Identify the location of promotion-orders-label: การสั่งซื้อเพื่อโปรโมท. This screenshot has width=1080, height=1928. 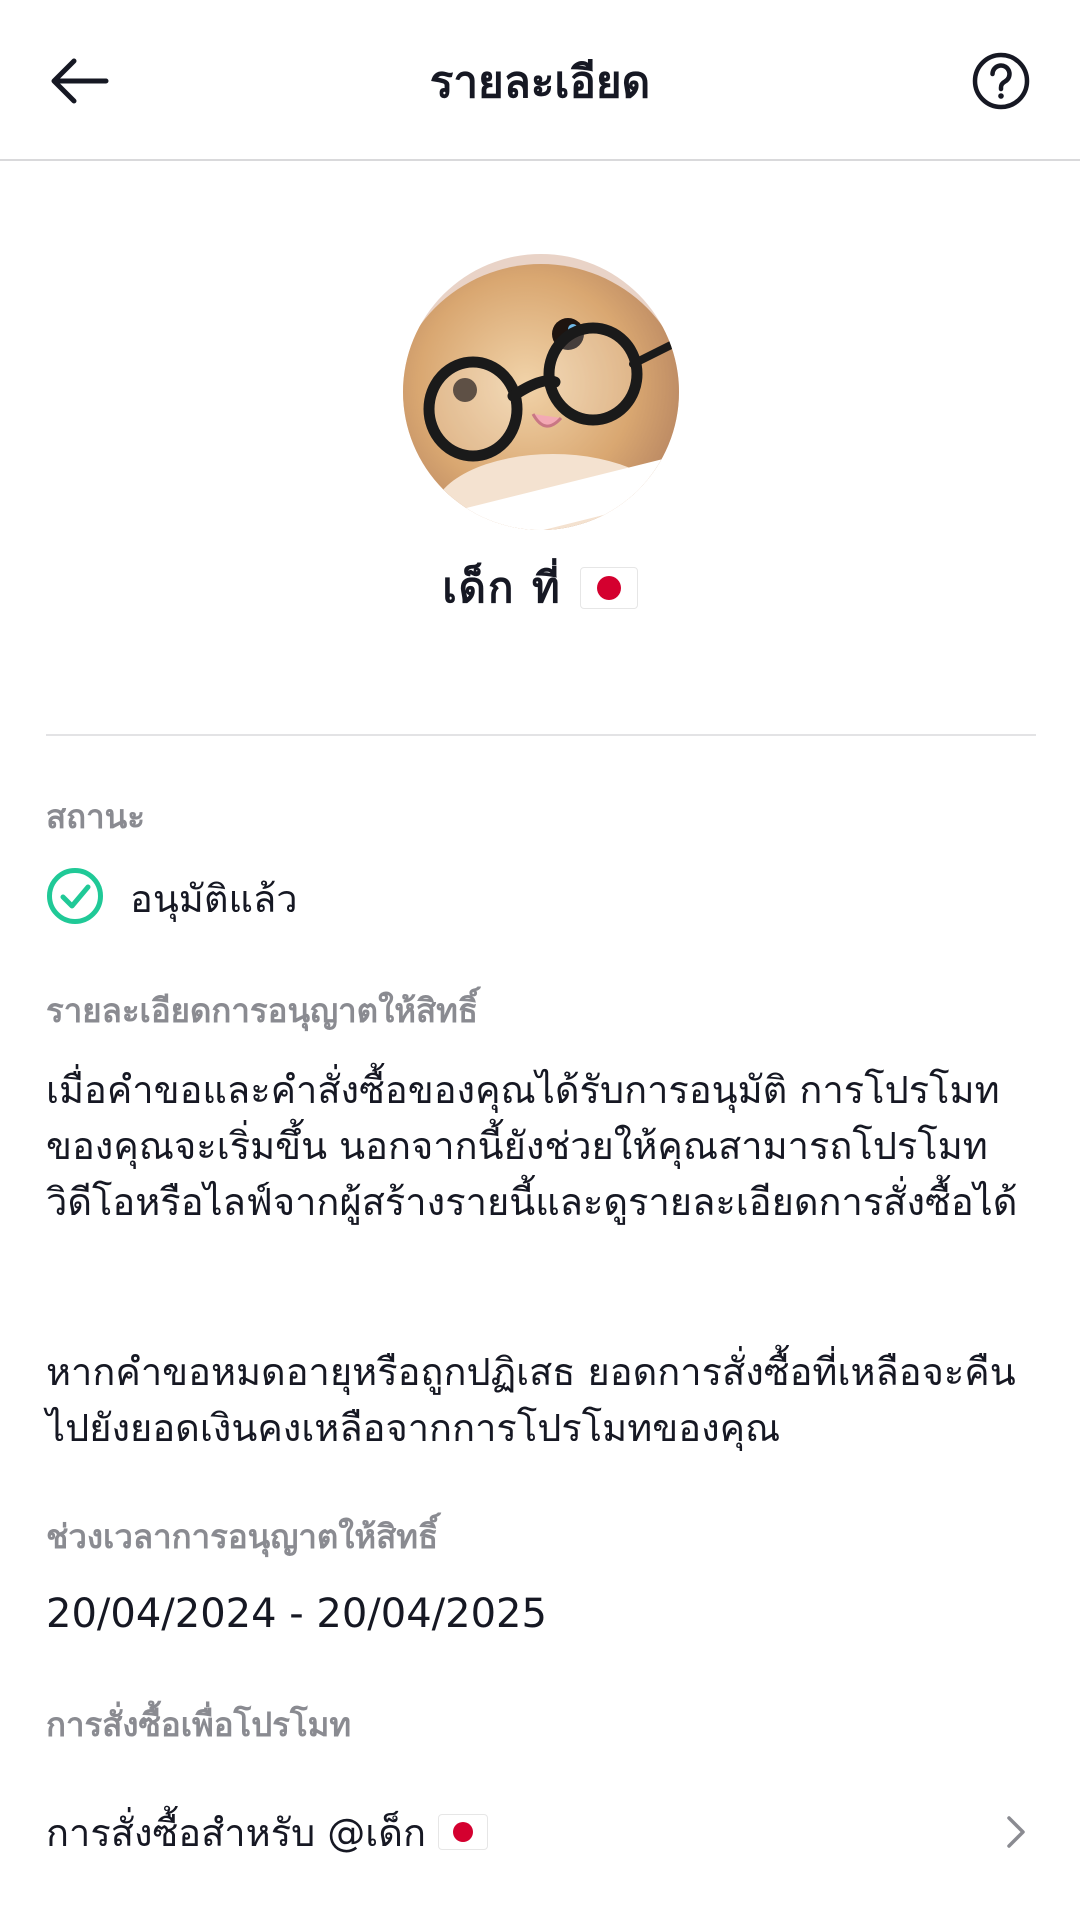
(199, 1724).